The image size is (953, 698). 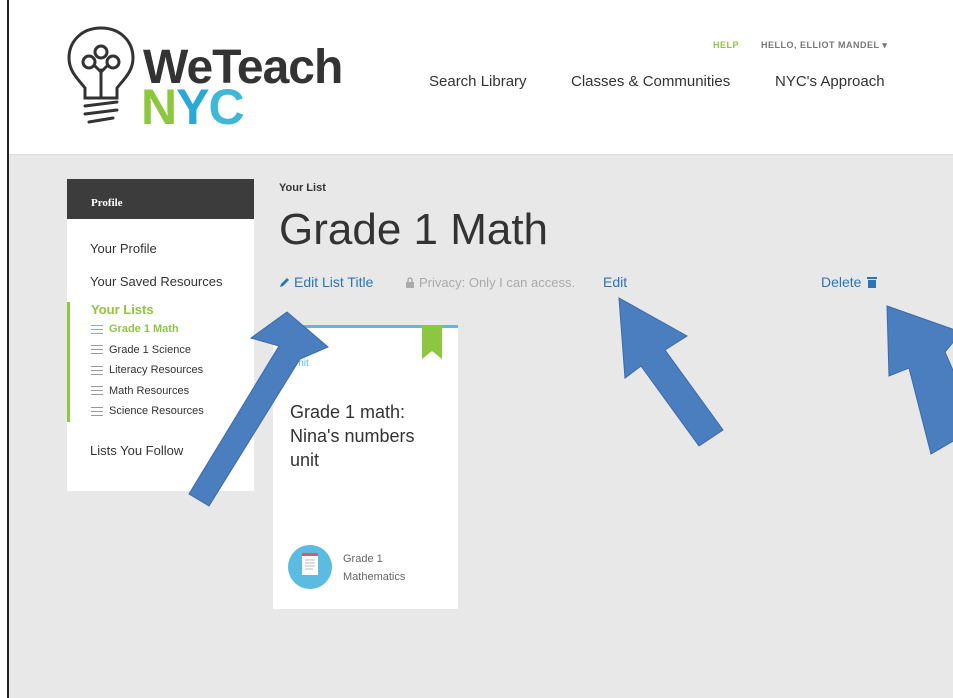 I want to click on sidebar-list-grade-1-science: Grade 1 Science, so click(x=172, y=350).